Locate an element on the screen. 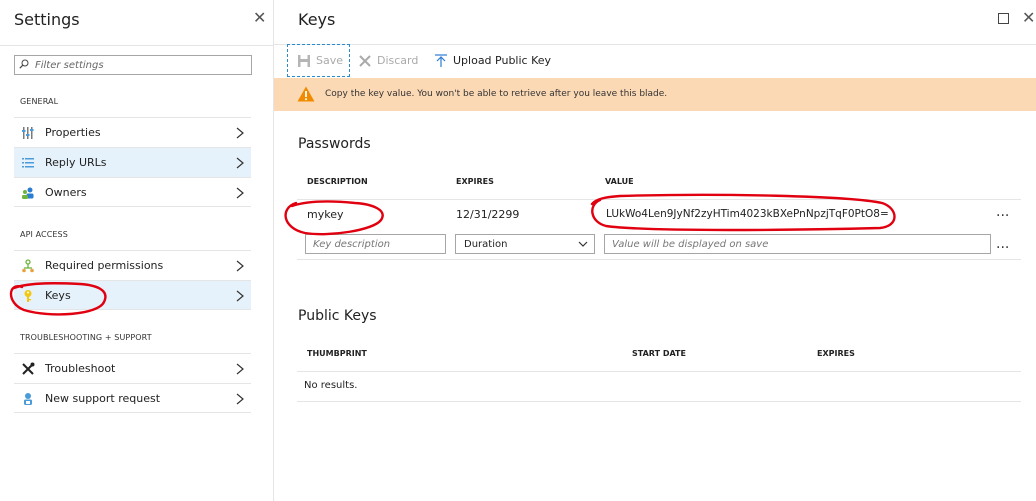  nav-item-new-support-request: New support request is located at coordinates (132, 398).